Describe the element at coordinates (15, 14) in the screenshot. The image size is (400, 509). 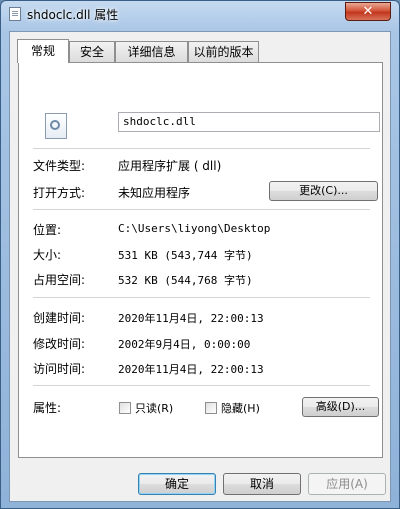
I see `file-icon` at that location.